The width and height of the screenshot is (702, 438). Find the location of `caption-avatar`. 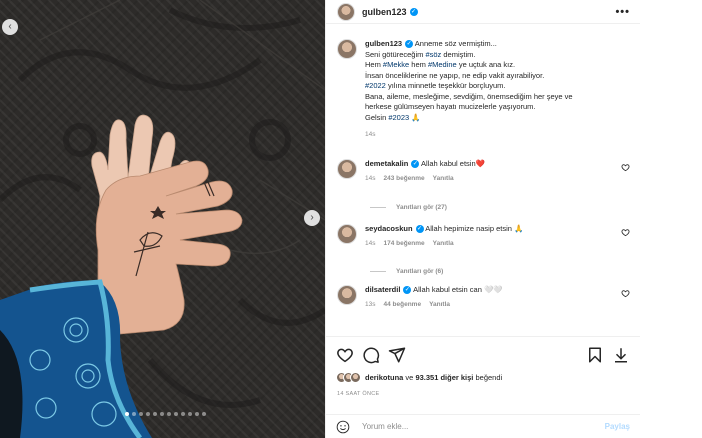

caption-avatar is located at coordinates (347, 49).